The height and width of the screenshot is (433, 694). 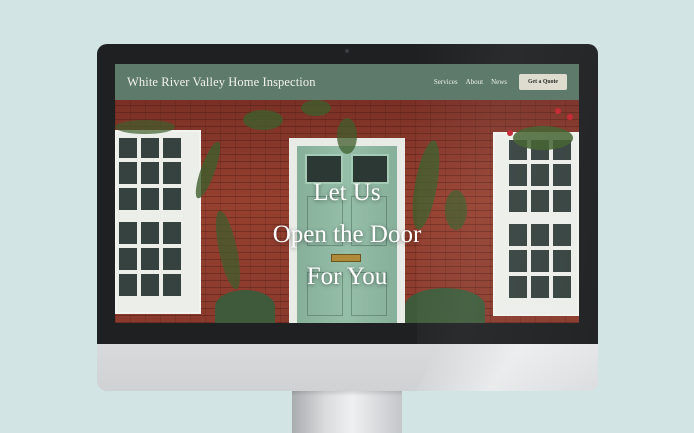 I want to click on hero-headline-line-1: Let Us, so click(x=347, y=192).